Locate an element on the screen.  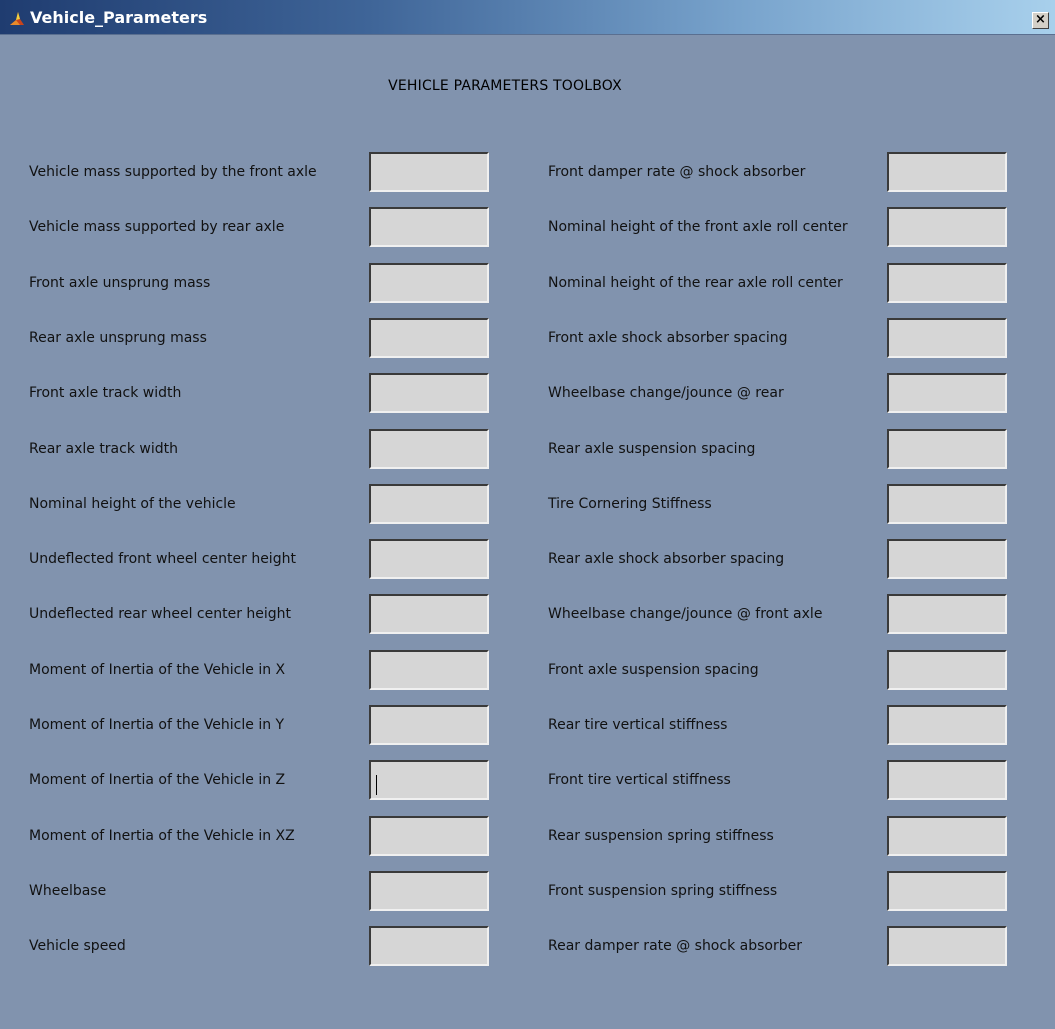
right-parameter-label: Front suspension spring stiffness is located at coordinates (663, 891).